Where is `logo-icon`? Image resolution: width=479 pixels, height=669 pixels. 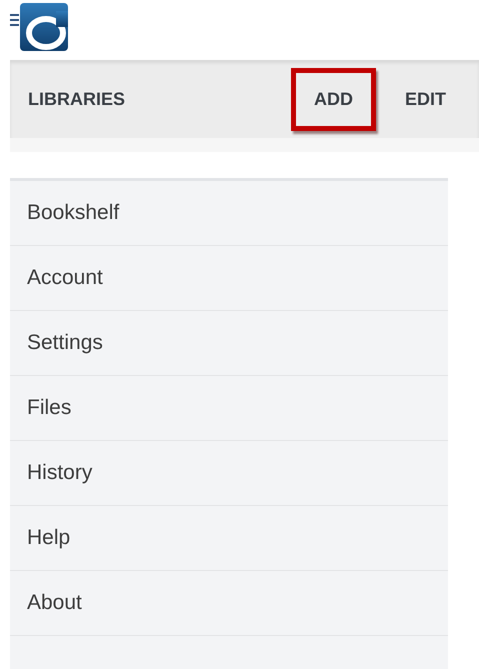
logo-icon is located at coordinates (44, 27).